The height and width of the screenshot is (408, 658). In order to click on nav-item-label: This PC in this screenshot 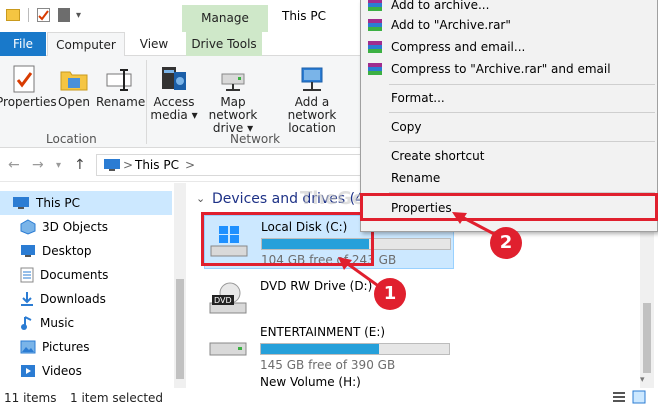, I will do `click(58, 203)`.